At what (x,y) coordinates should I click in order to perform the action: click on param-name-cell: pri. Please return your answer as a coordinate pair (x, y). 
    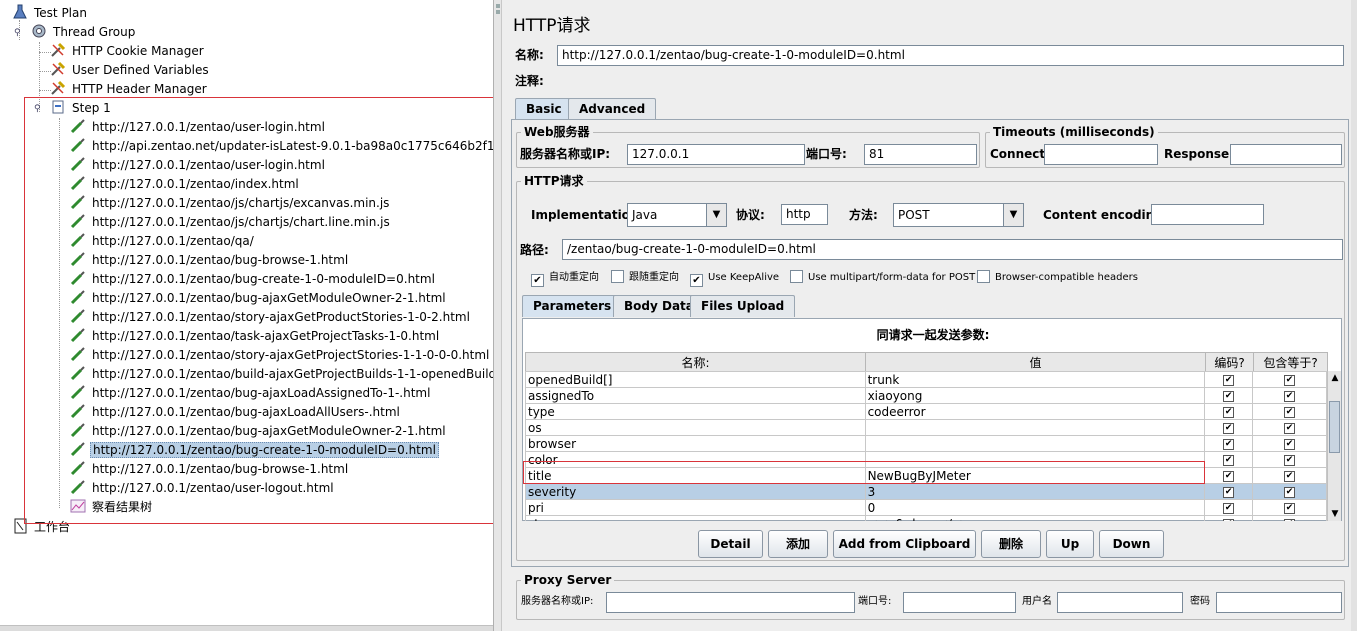
    Looking at the image, I should click on (695, 507).